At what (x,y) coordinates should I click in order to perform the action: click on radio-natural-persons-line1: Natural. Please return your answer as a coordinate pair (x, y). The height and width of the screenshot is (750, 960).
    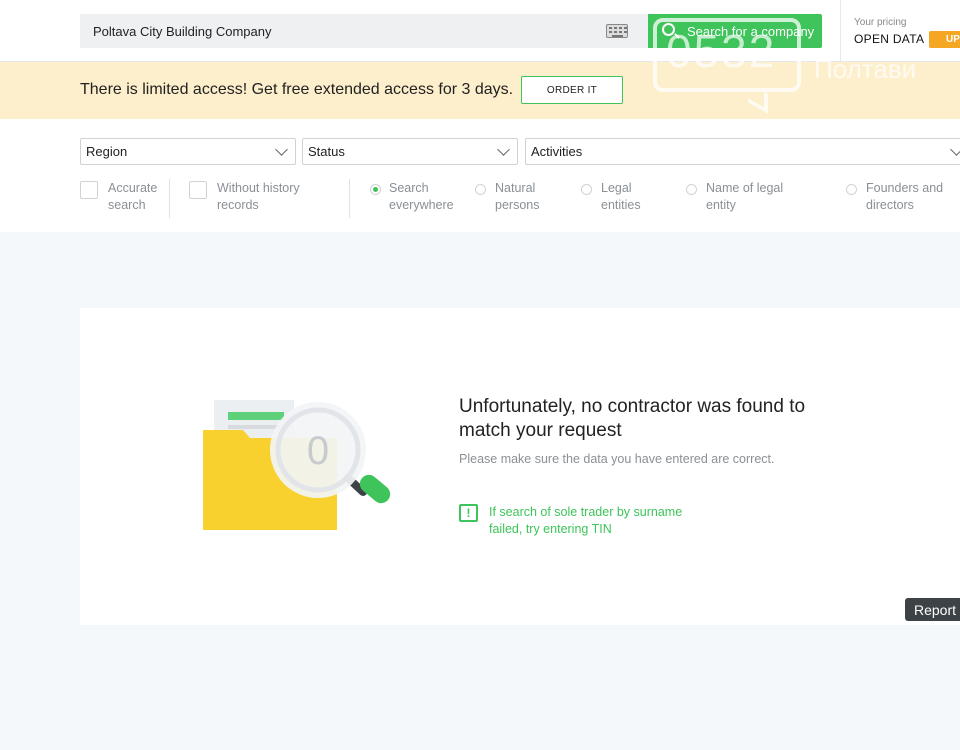
    Looking at the image, I should click on (515, 188).